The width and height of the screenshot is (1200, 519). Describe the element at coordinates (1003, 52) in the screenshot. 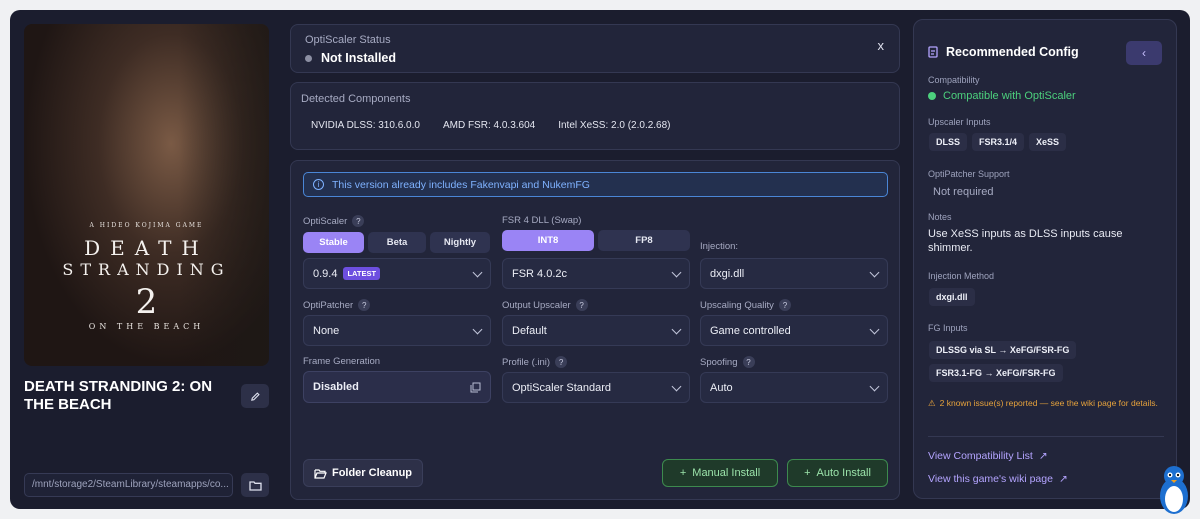

I see `recommended-config-title: Recommended Config` at that location.